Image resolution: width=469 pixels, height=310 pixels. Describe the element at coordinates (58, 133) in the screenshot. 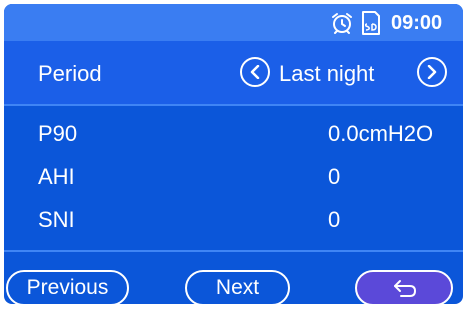

I see `metric-label-p90: P90` at that location.